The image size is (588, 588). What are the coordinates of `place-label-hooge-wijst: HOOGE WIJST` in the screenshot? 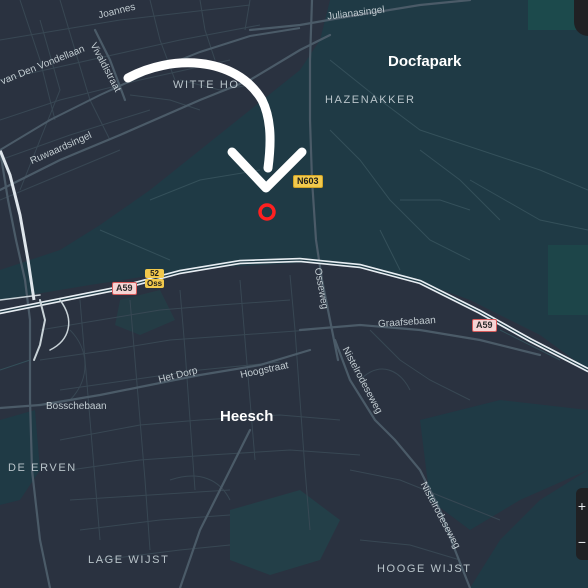 It's located at (424, 569).